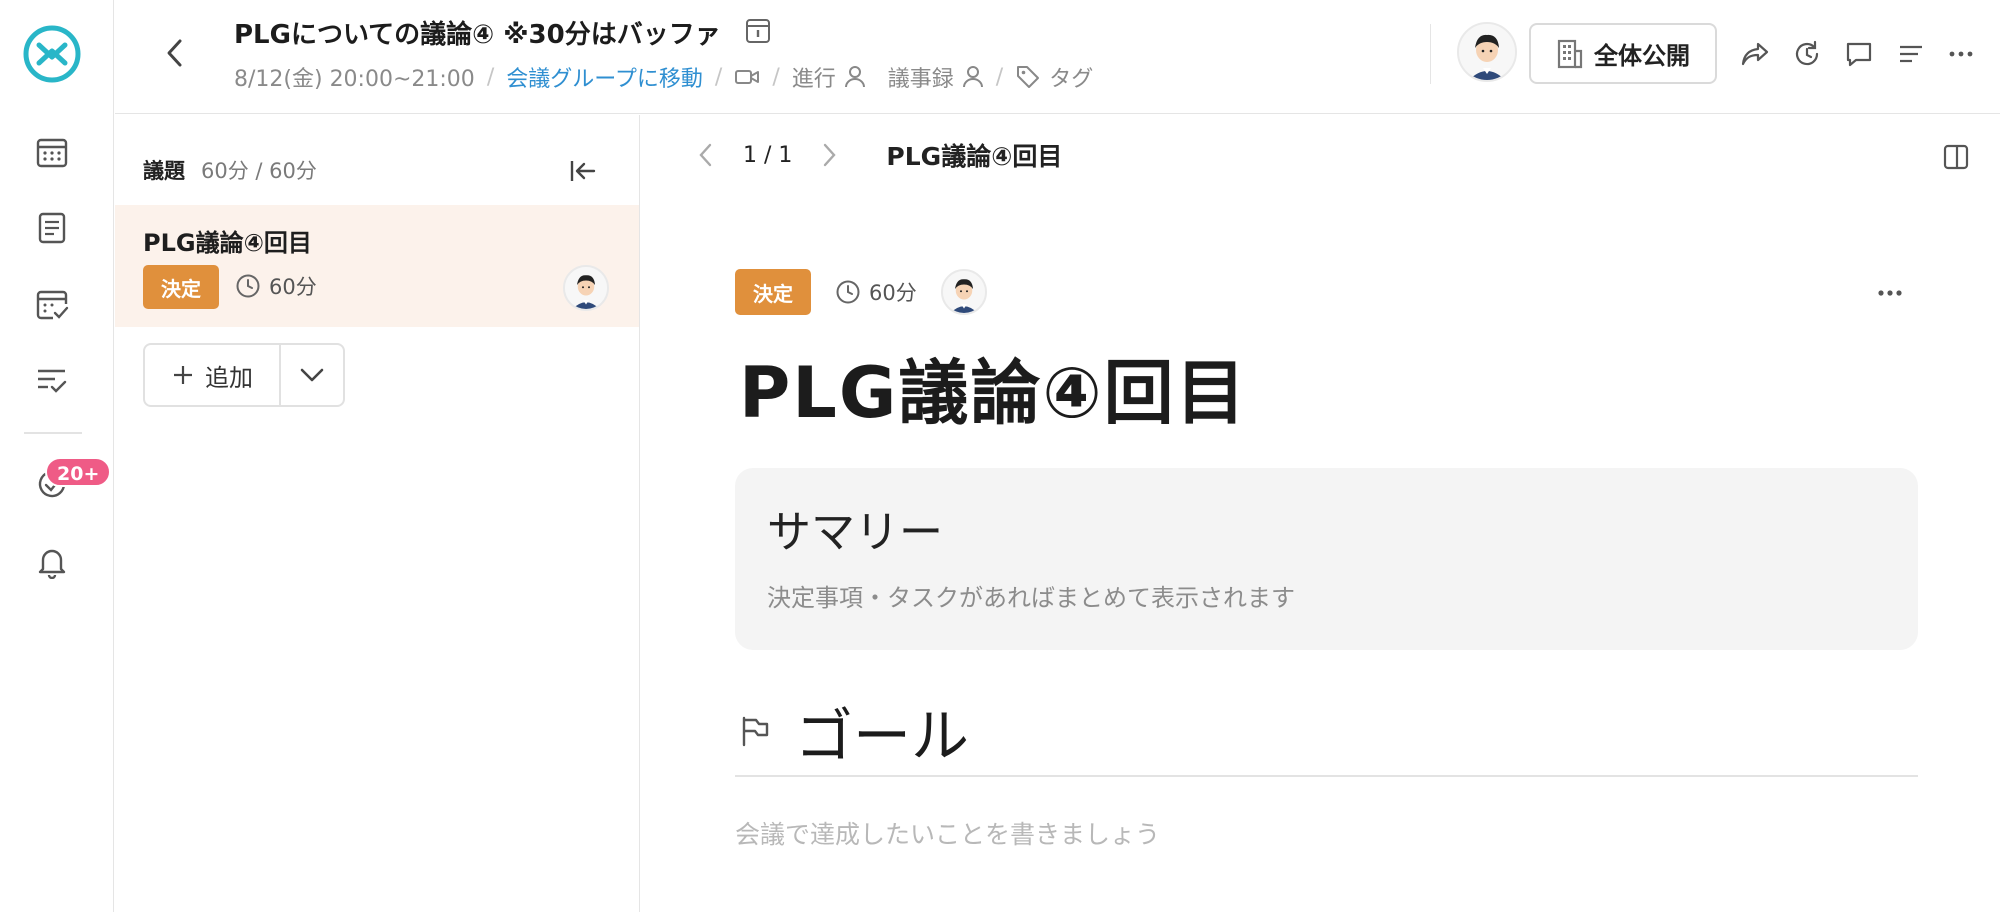 The image size is (2000, 912). What do you see at coordinates (52, 562) in the screenshot?
I see `bell-icon` at bounding box center [52, 562].